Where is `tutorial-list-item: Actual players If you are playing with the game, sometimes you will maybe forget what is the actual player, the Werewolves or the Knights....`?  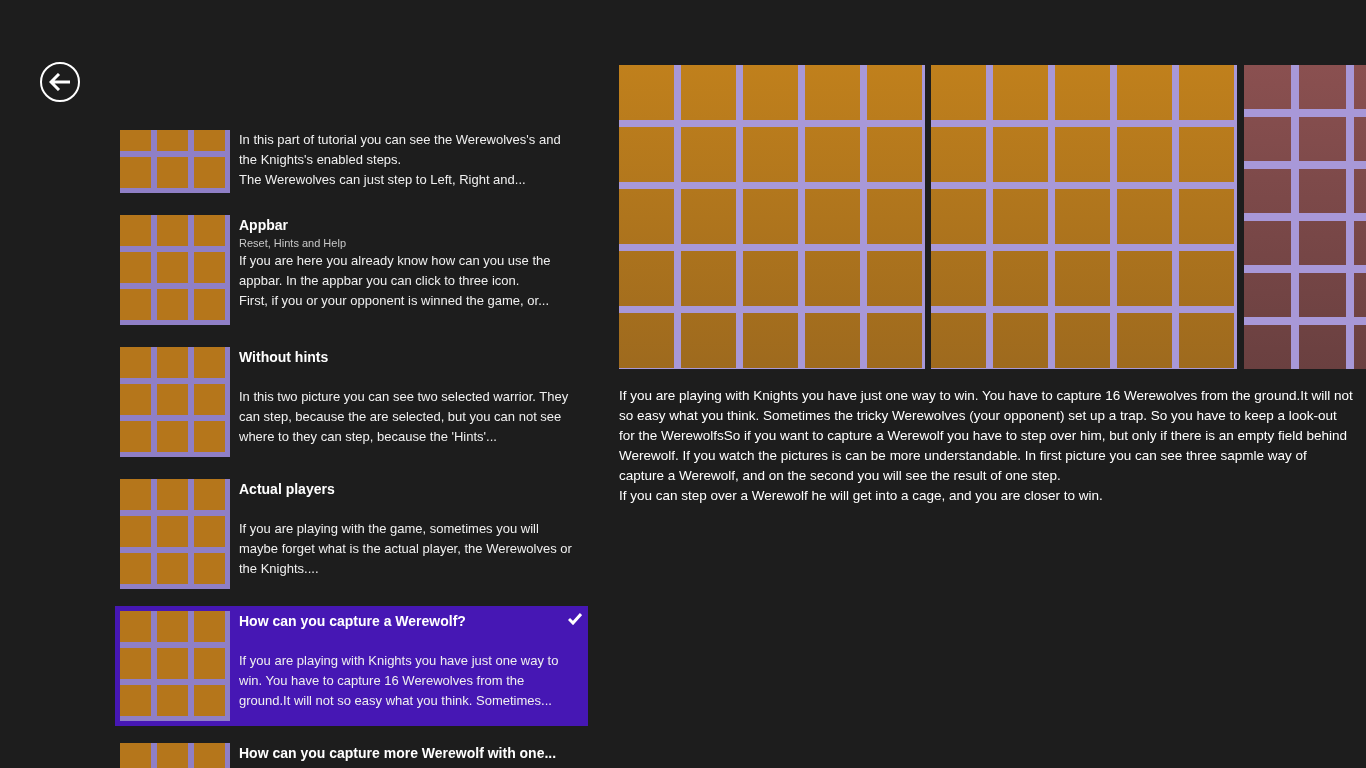
tutorial-list-item: Actual players If you are playing with the game, sometimes you will maybe forget what is the actual player, the Werewolves or the Knights.... is located at coordinates (351, 534).